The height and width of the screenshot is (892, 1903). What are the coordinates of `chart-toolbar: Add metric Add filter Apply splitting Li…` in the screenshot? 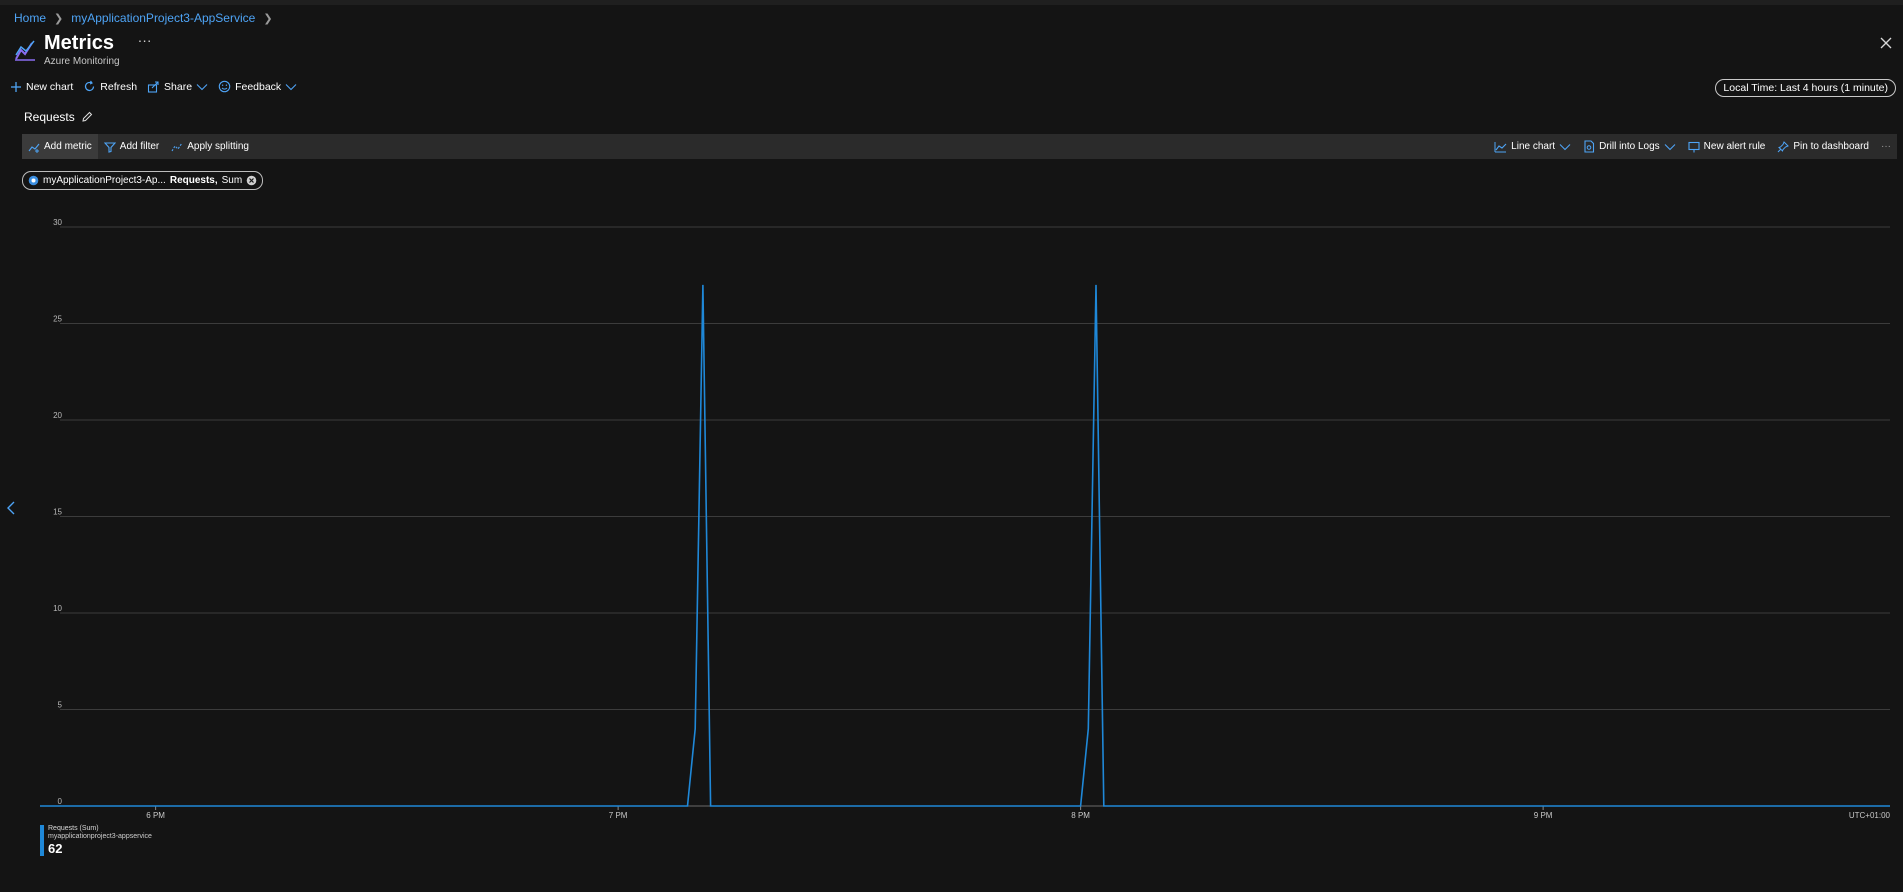 It's located at (959, 146).